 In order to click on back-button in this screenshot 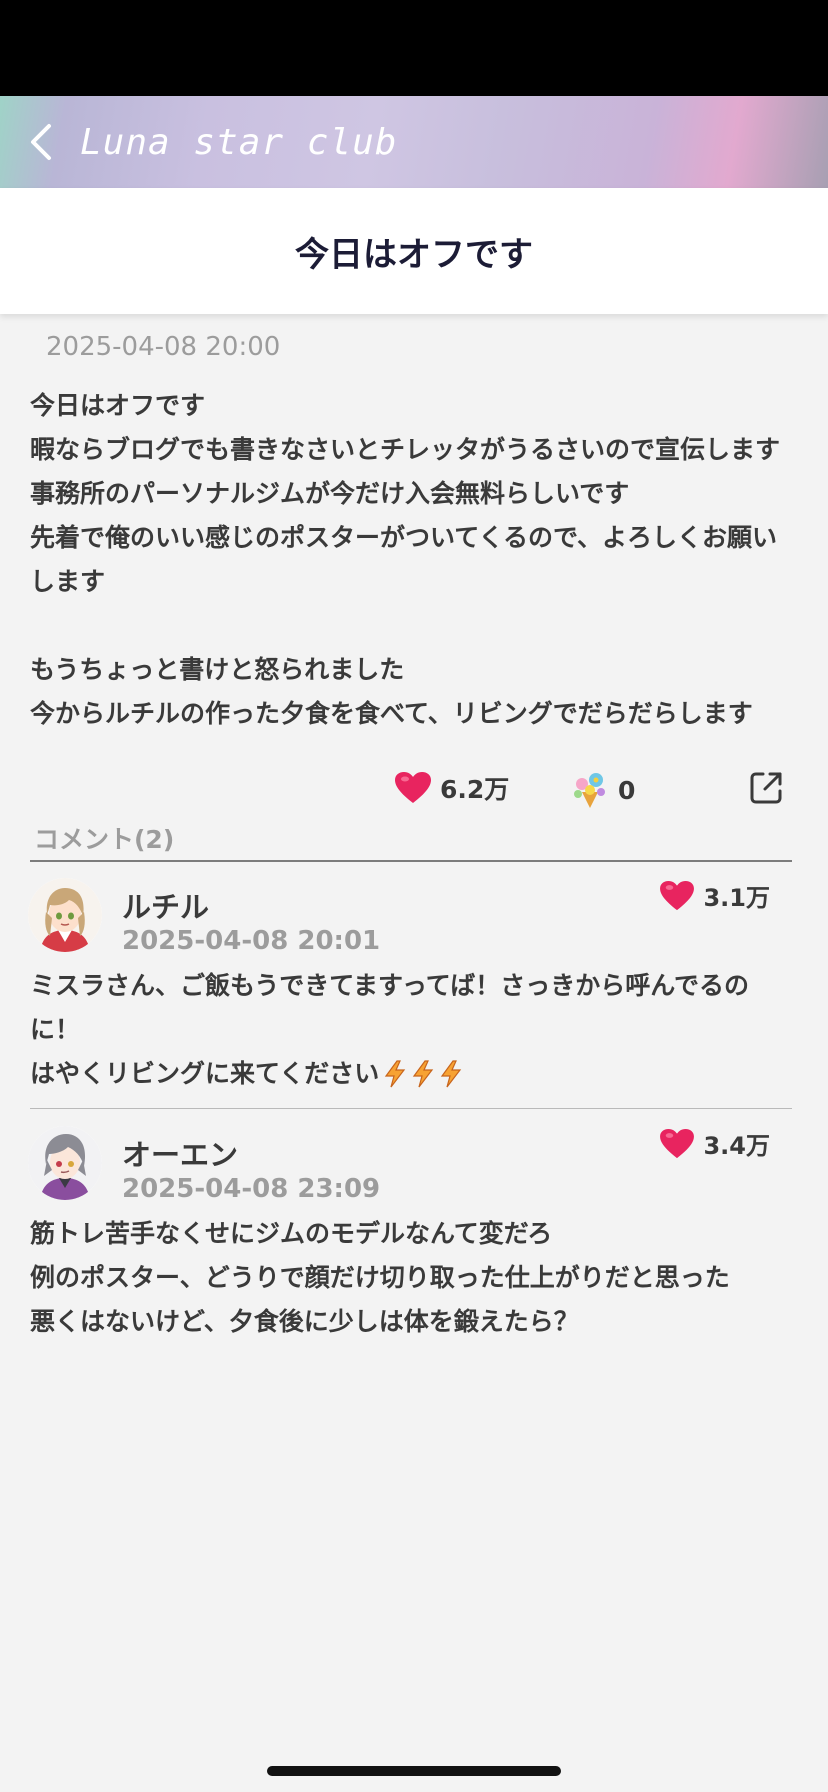, I will do `click(42, 142)`.